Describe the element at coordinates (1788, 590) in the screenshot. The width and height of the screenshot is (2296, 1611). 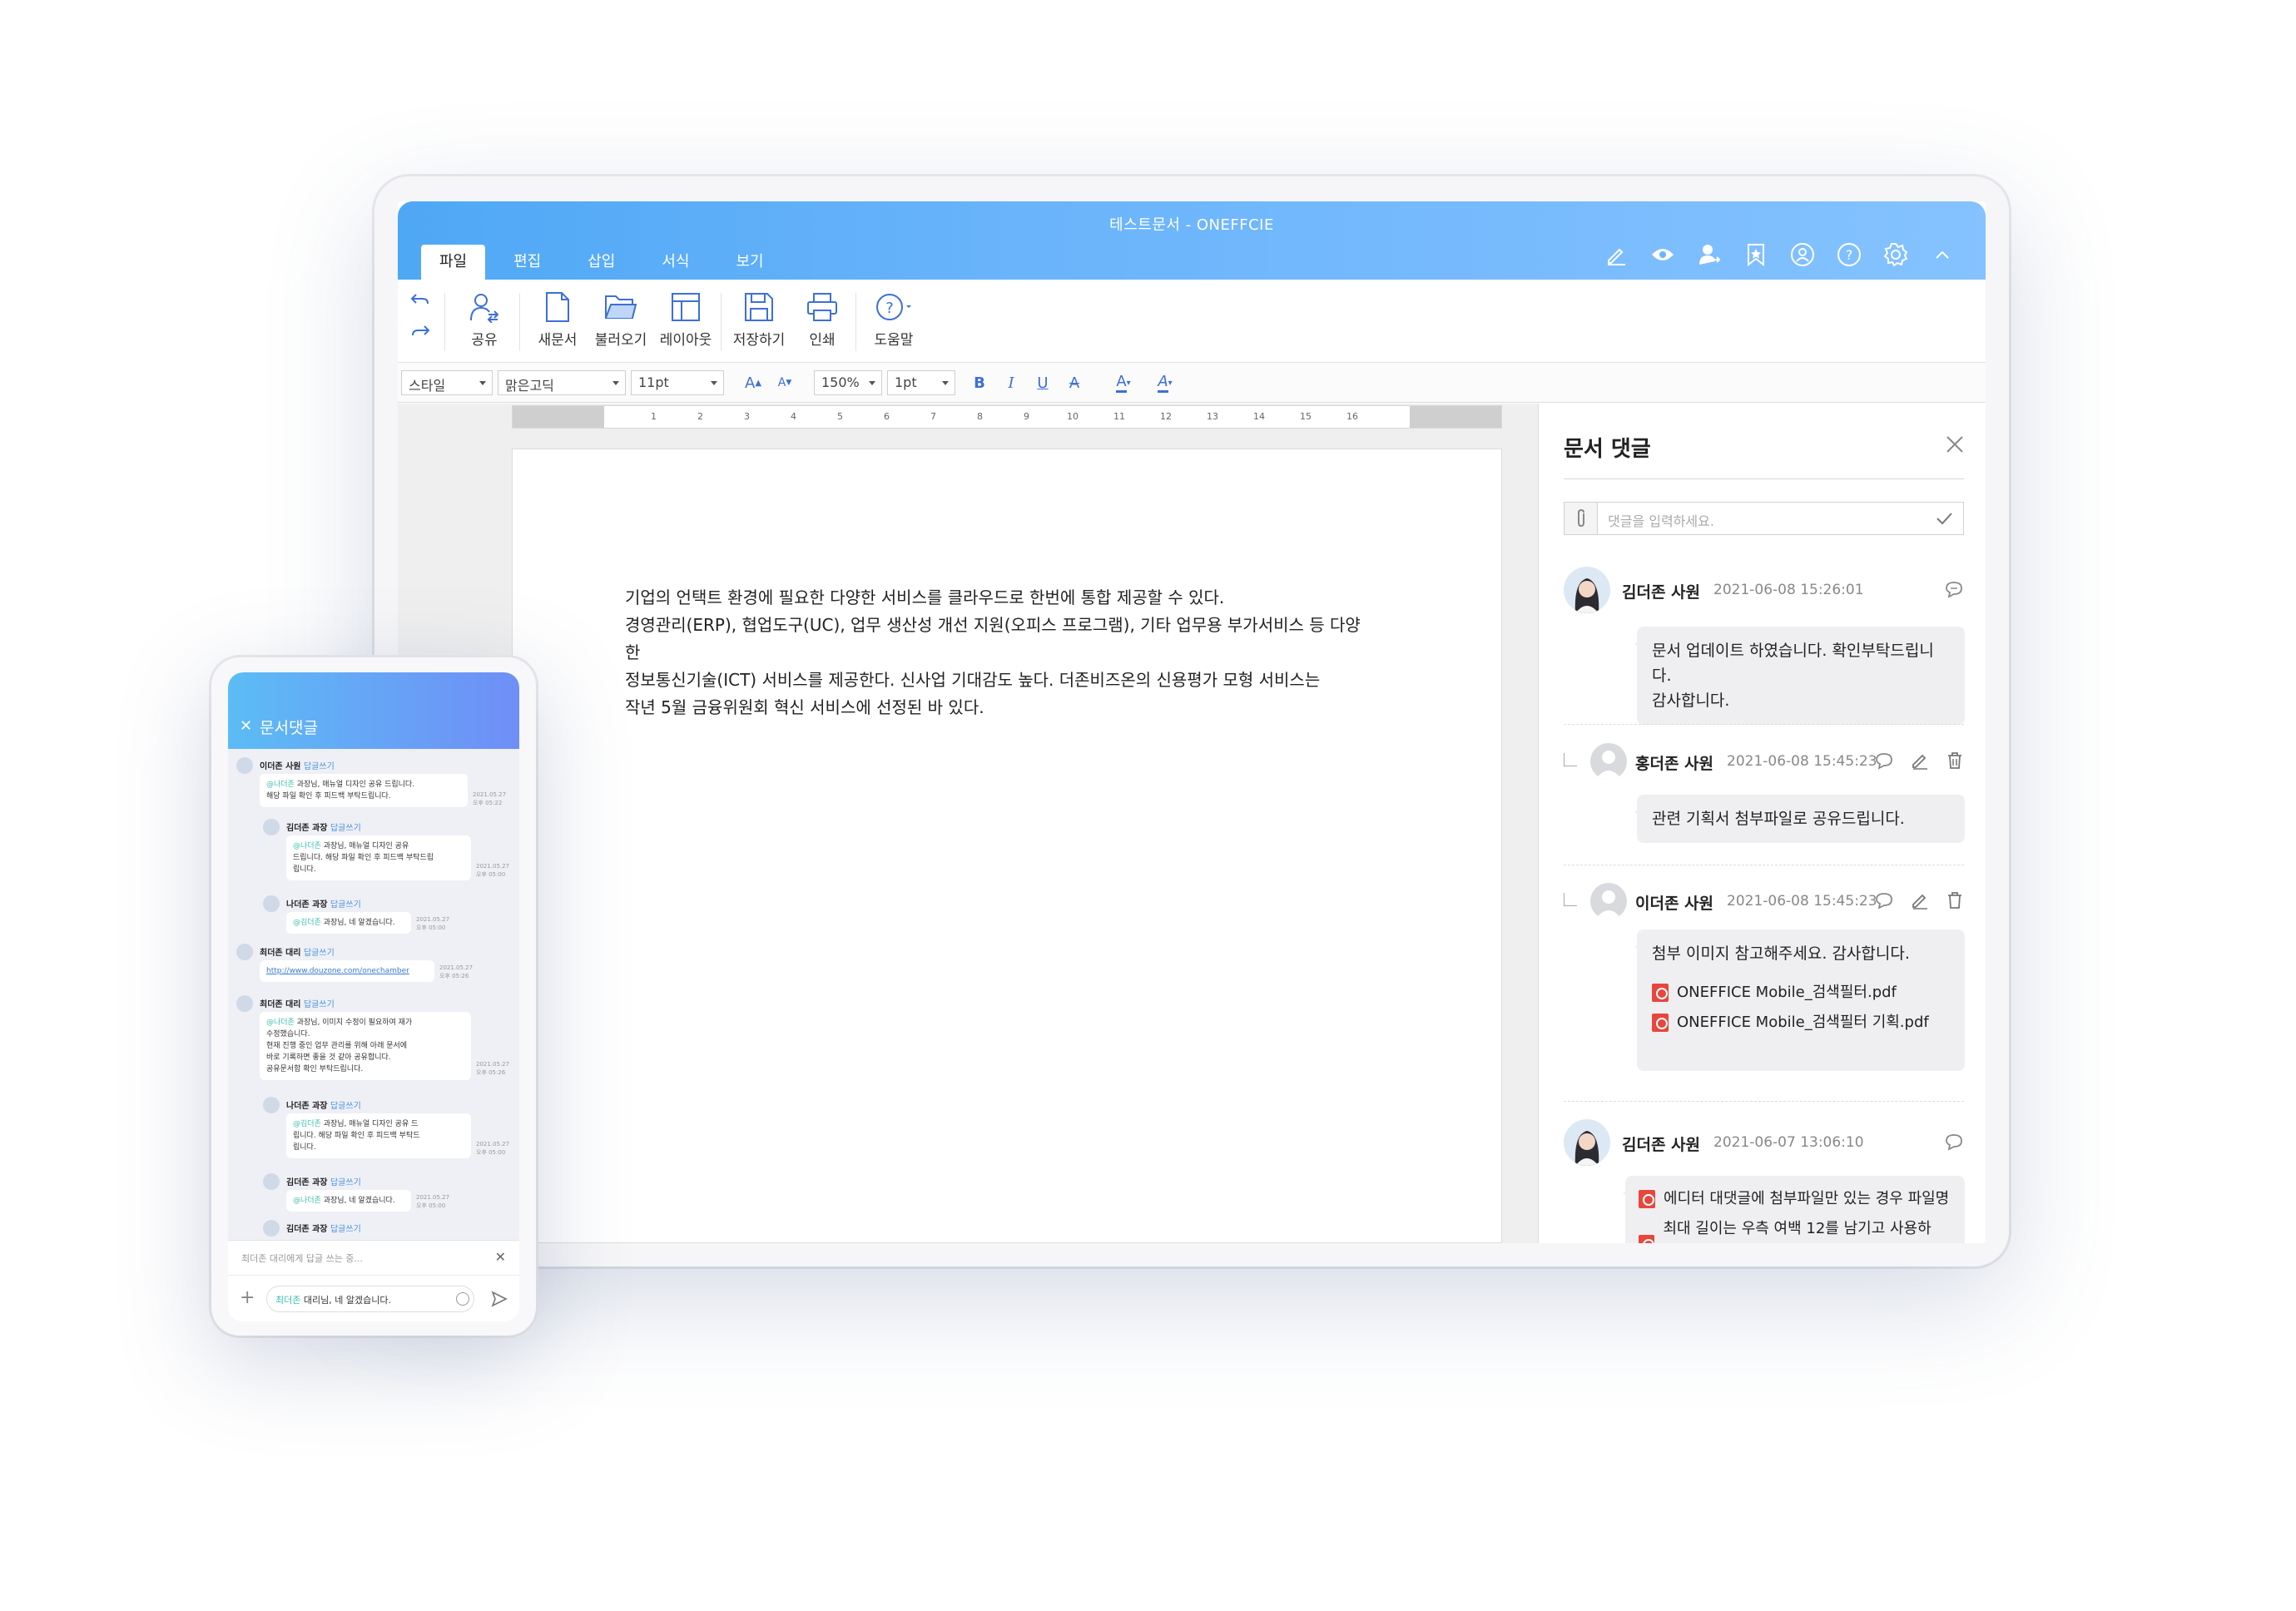
I see `comment-date: 2021-06-08 15:26:01` at that location.